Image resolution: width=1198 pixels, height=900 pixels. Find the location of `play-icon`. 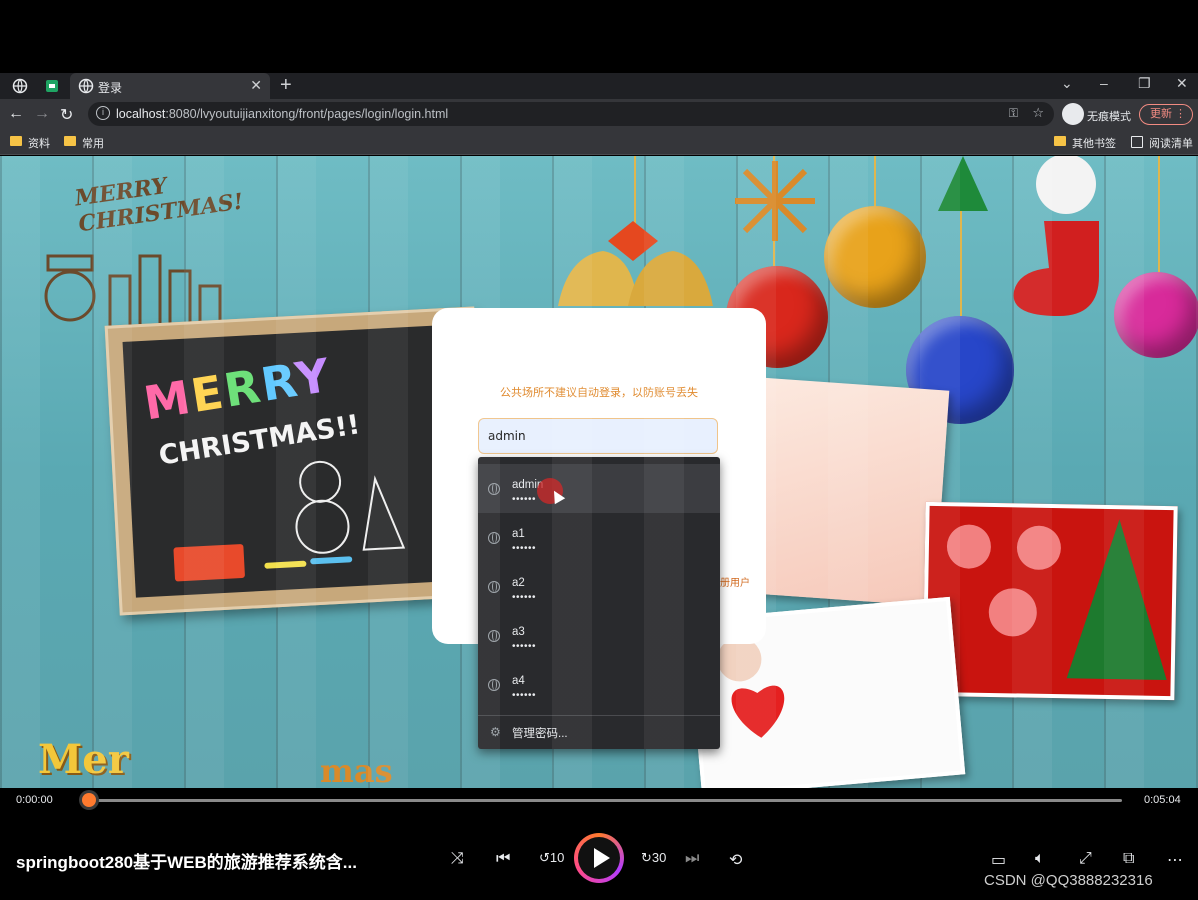

play-icon is located at coordinates (602, 858).